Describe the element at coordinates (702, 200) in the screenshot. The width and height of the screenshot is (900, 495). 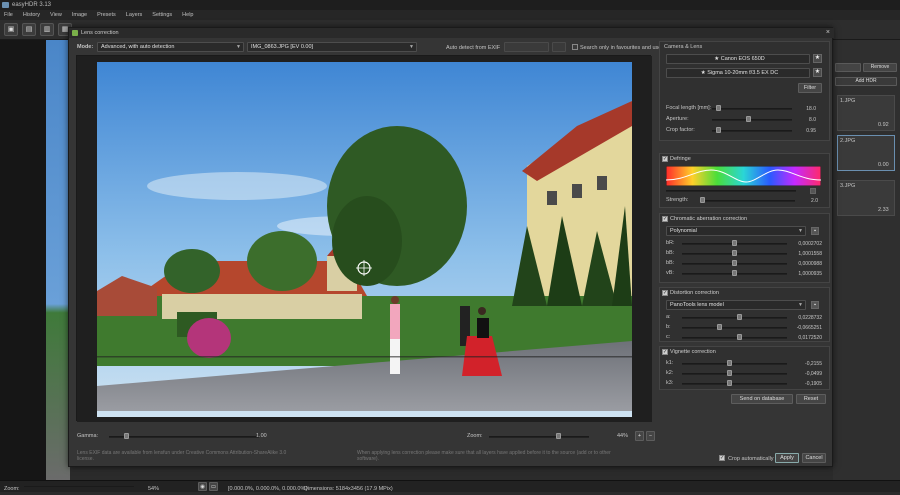
I see `strength-knob` at that location.